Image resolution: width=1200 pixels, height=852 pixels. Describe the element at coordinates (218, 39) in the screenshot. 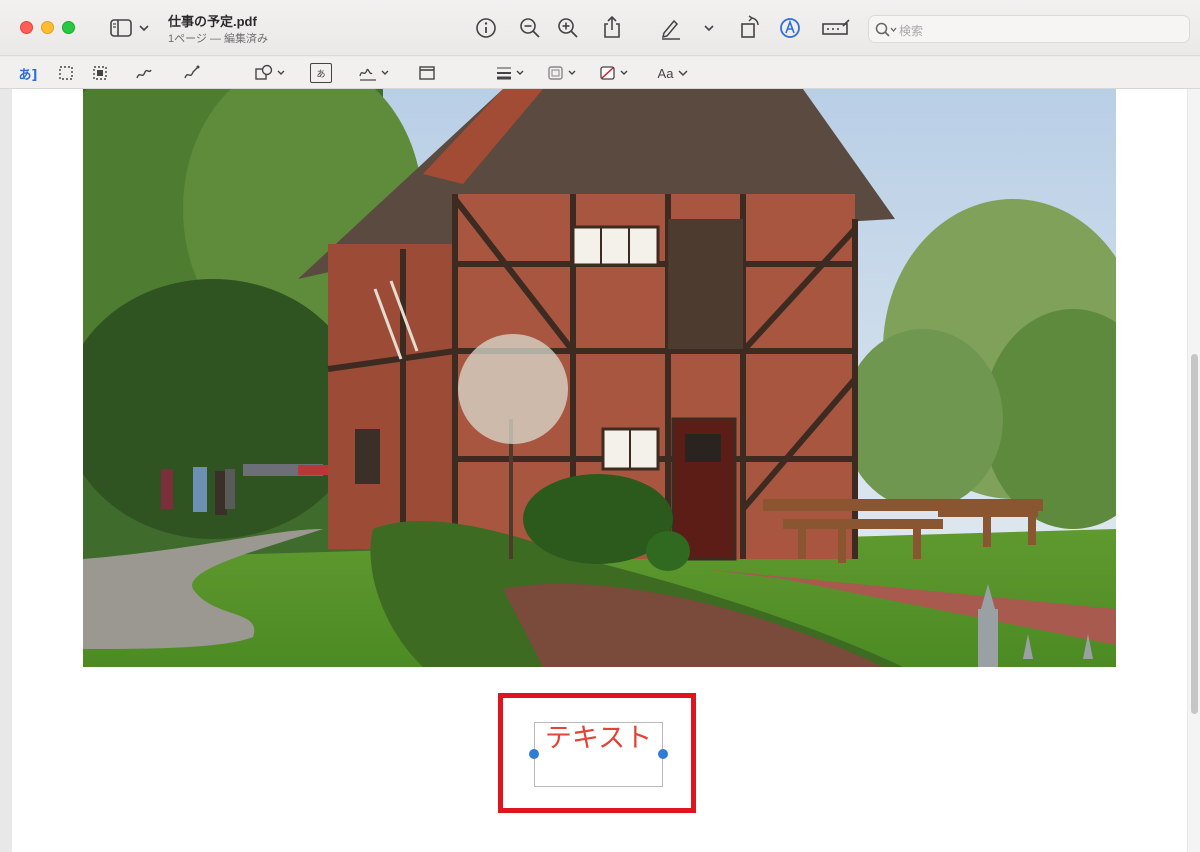

I see `document-subtitle: 1ページ — 編集済み` at that location.